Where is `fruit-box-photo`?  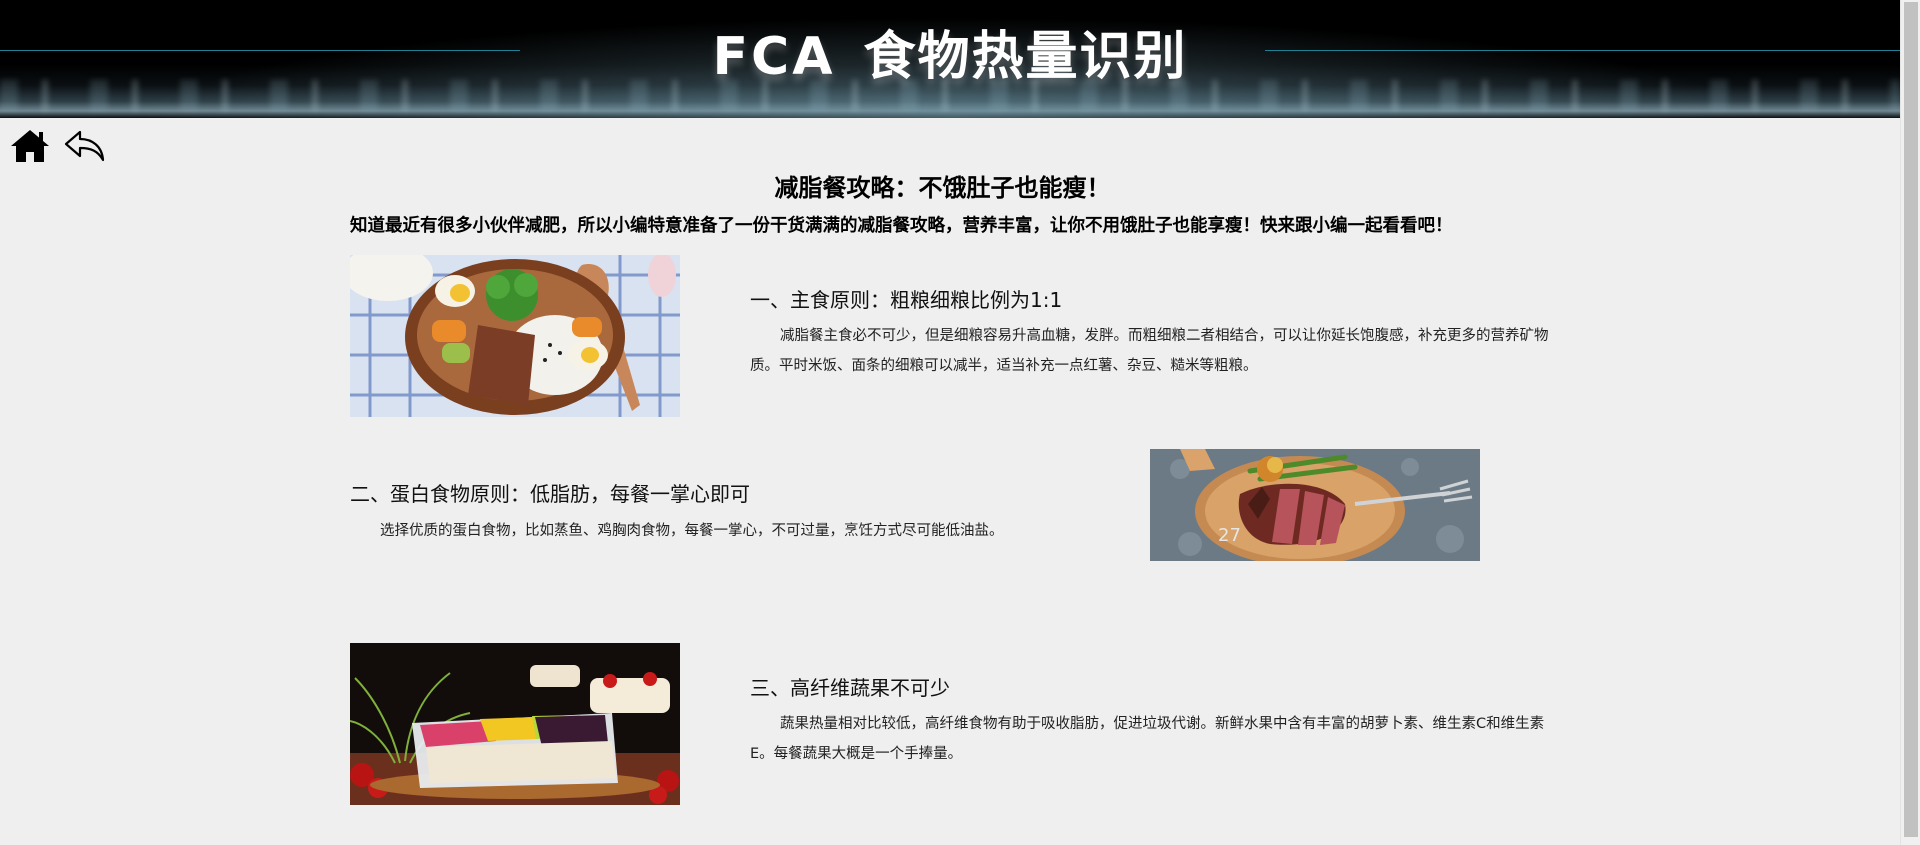 fruit-box-photo is located at coordinates (515, 724).